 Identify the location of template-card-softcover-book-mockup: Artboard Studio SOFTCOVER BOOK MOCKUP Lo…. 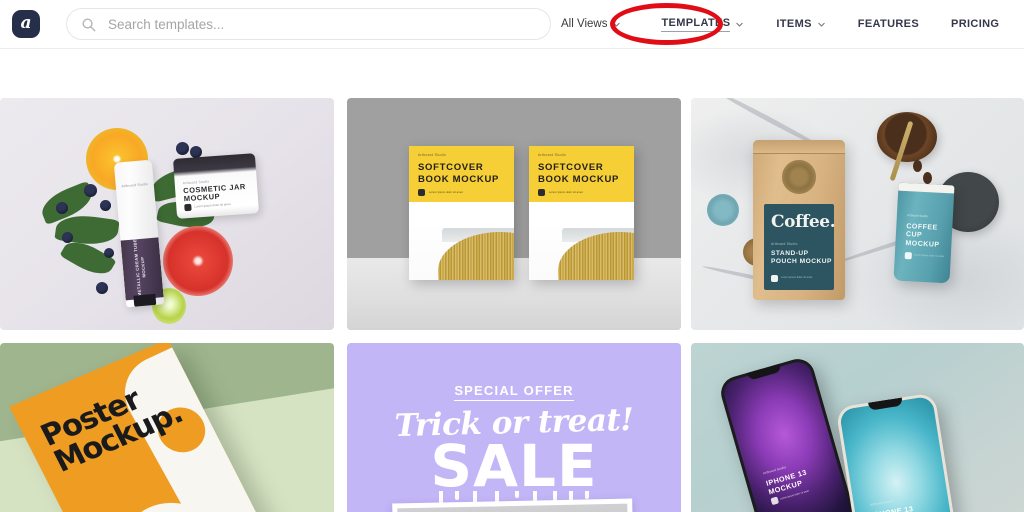
(514, 214).